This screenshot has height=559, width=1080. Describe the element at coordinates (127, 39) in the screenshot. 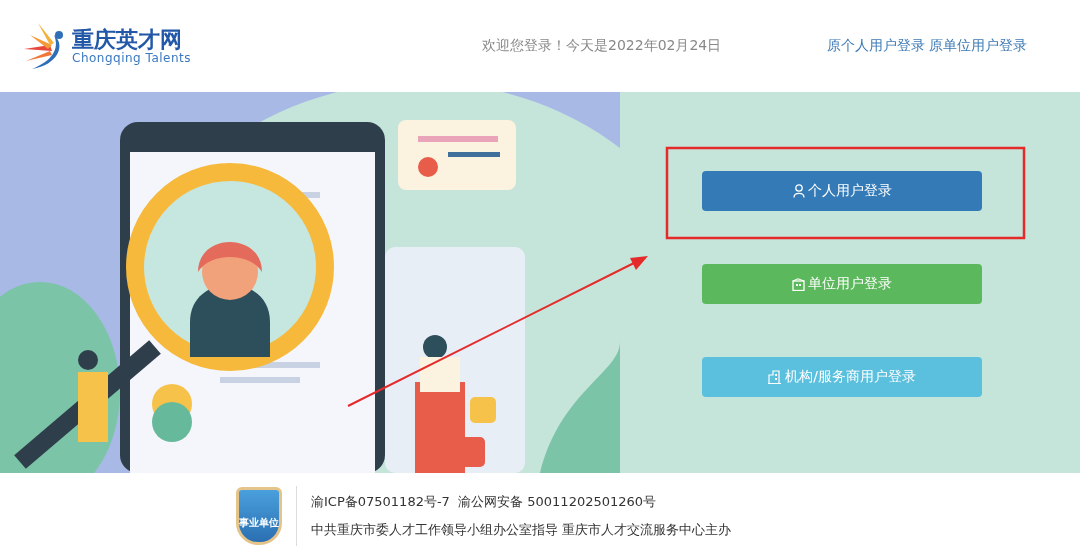

I see `logo-title: 重庆英才网` at that location.